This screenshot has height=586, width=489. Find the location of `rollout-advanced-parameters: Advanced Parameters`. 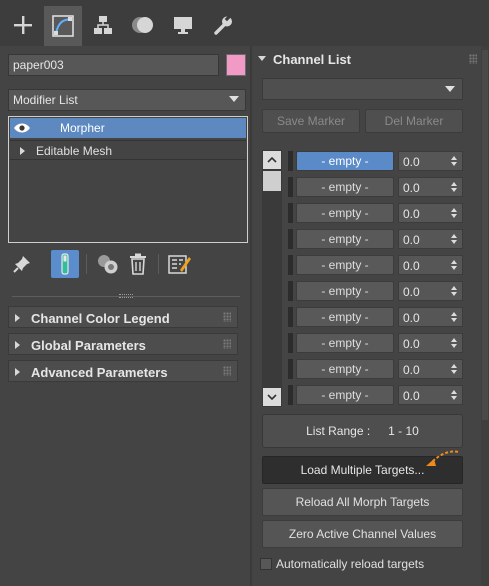

rollout-advanced-parameters: Advanced Parameters is located at coordinates (123, 371).